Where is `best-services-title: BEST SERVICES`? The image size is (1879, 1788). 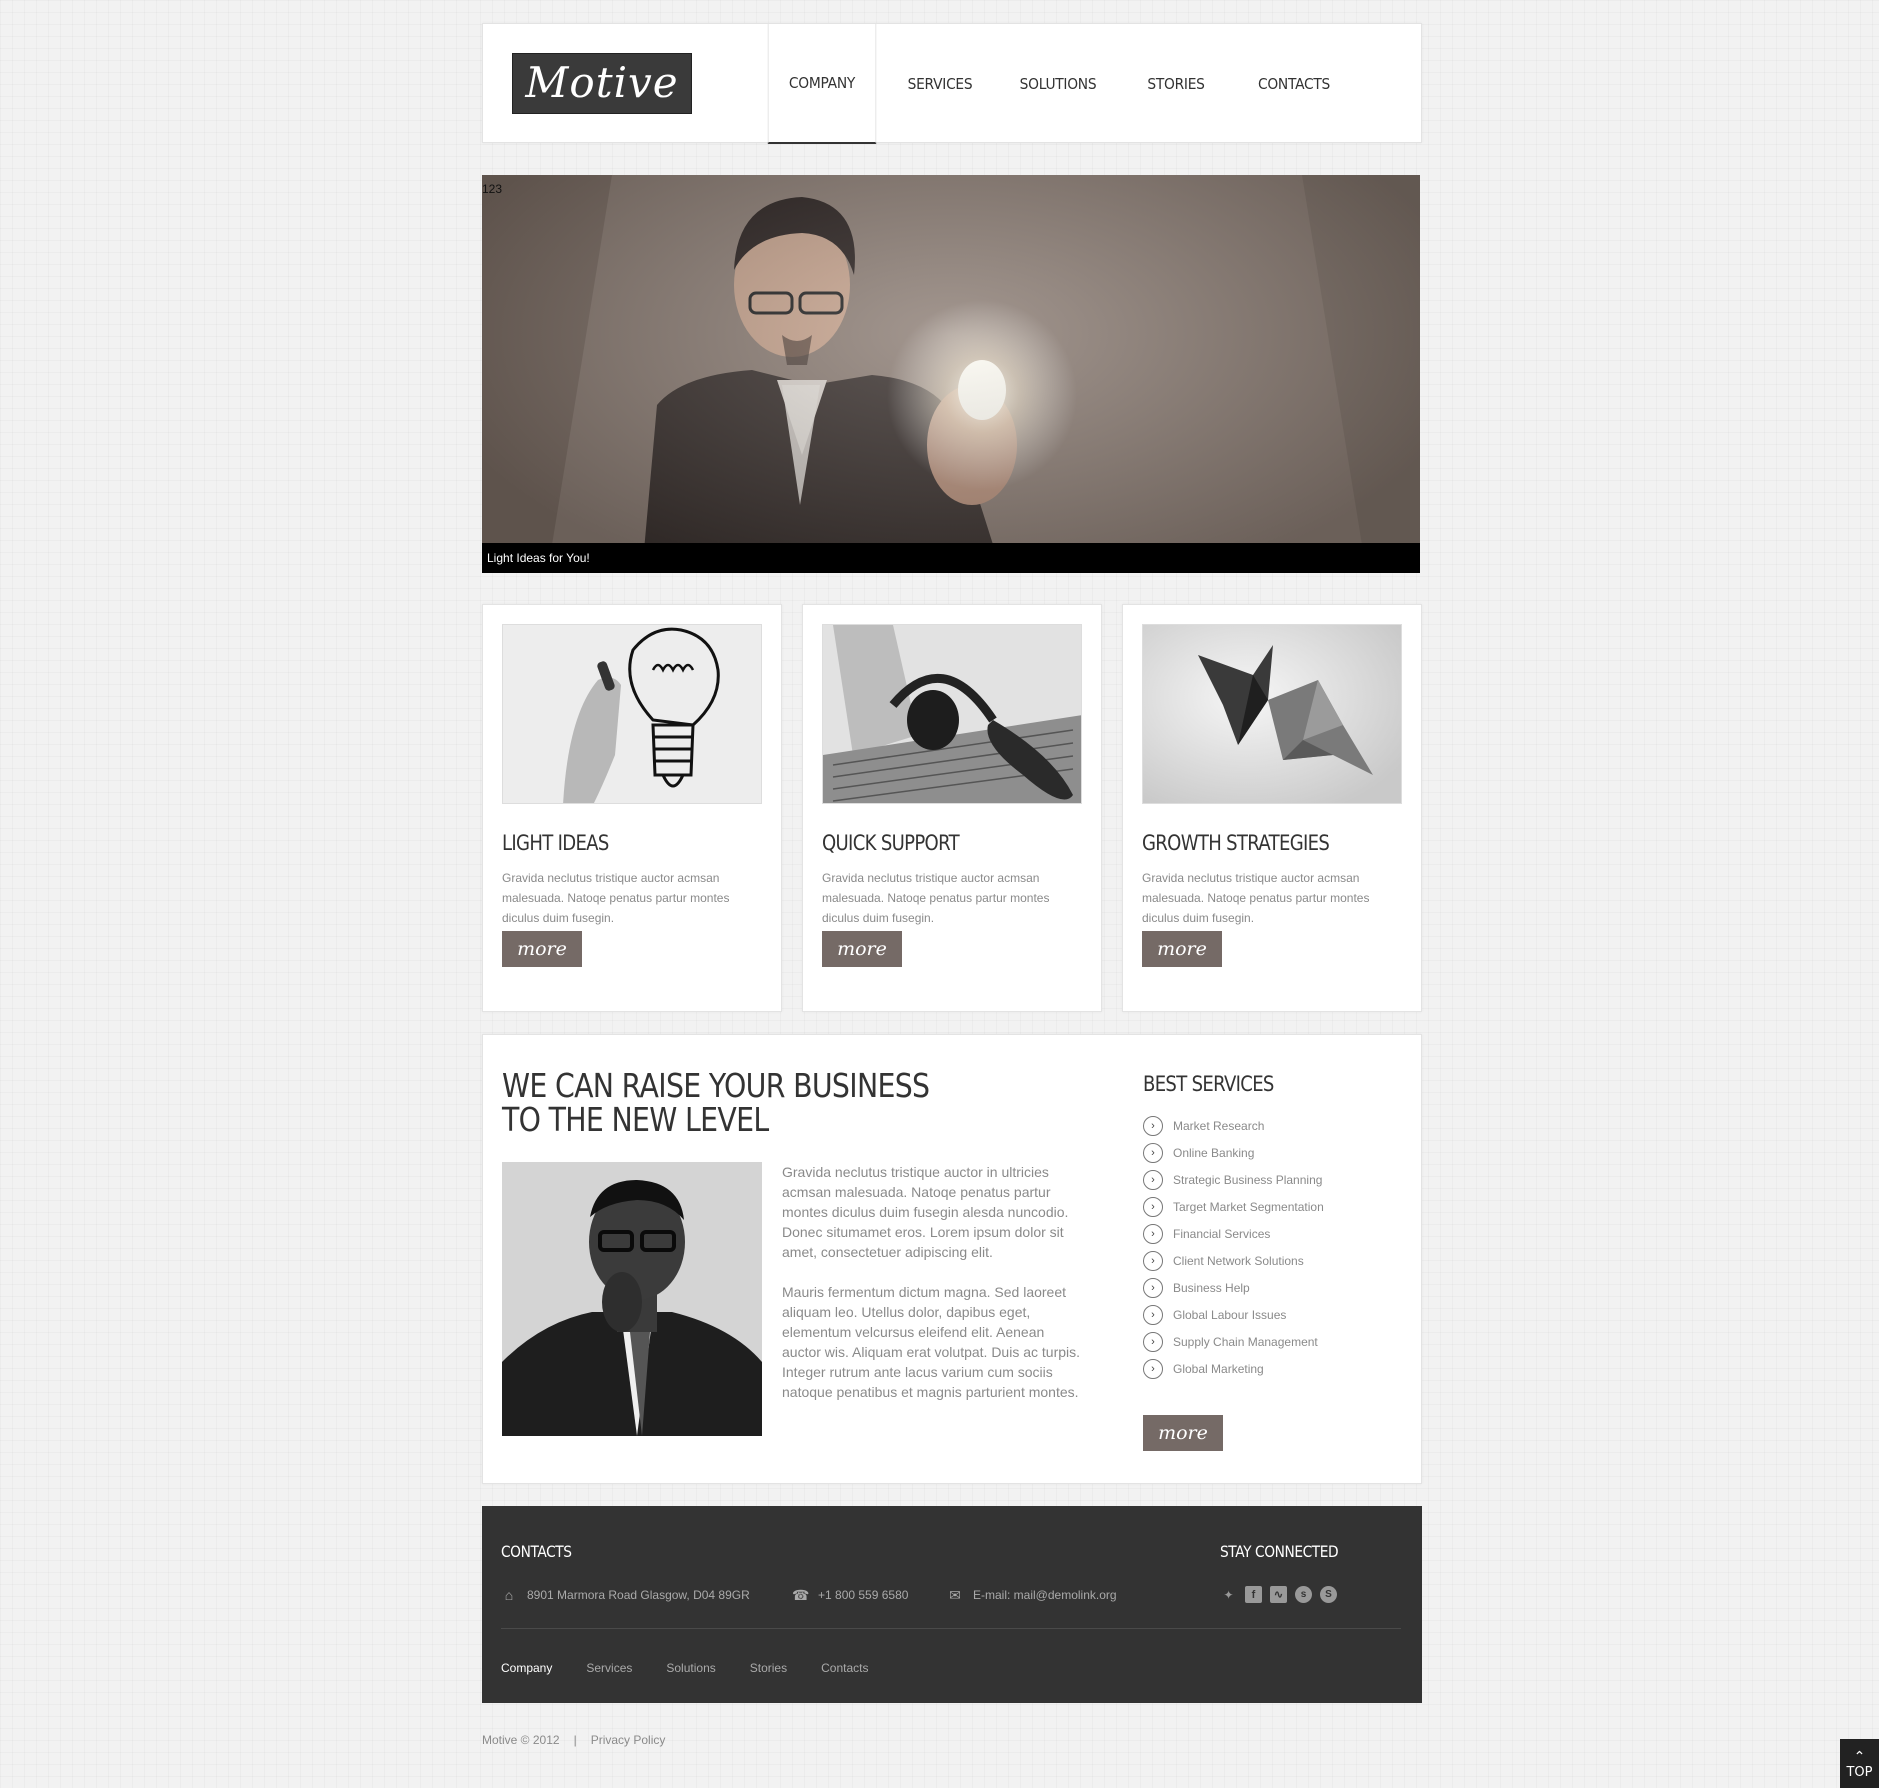 best-services-title: BEST SERVICES is located at coordinates (1208, 1084).